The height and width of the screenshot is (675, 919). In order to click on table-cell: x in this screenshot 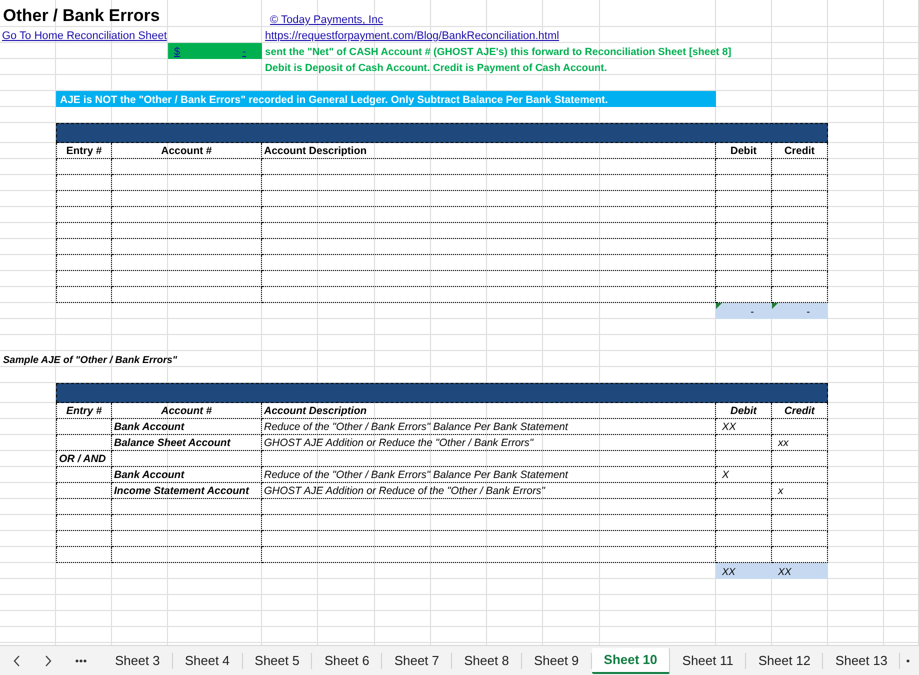, I will do `click(800, 491)`.